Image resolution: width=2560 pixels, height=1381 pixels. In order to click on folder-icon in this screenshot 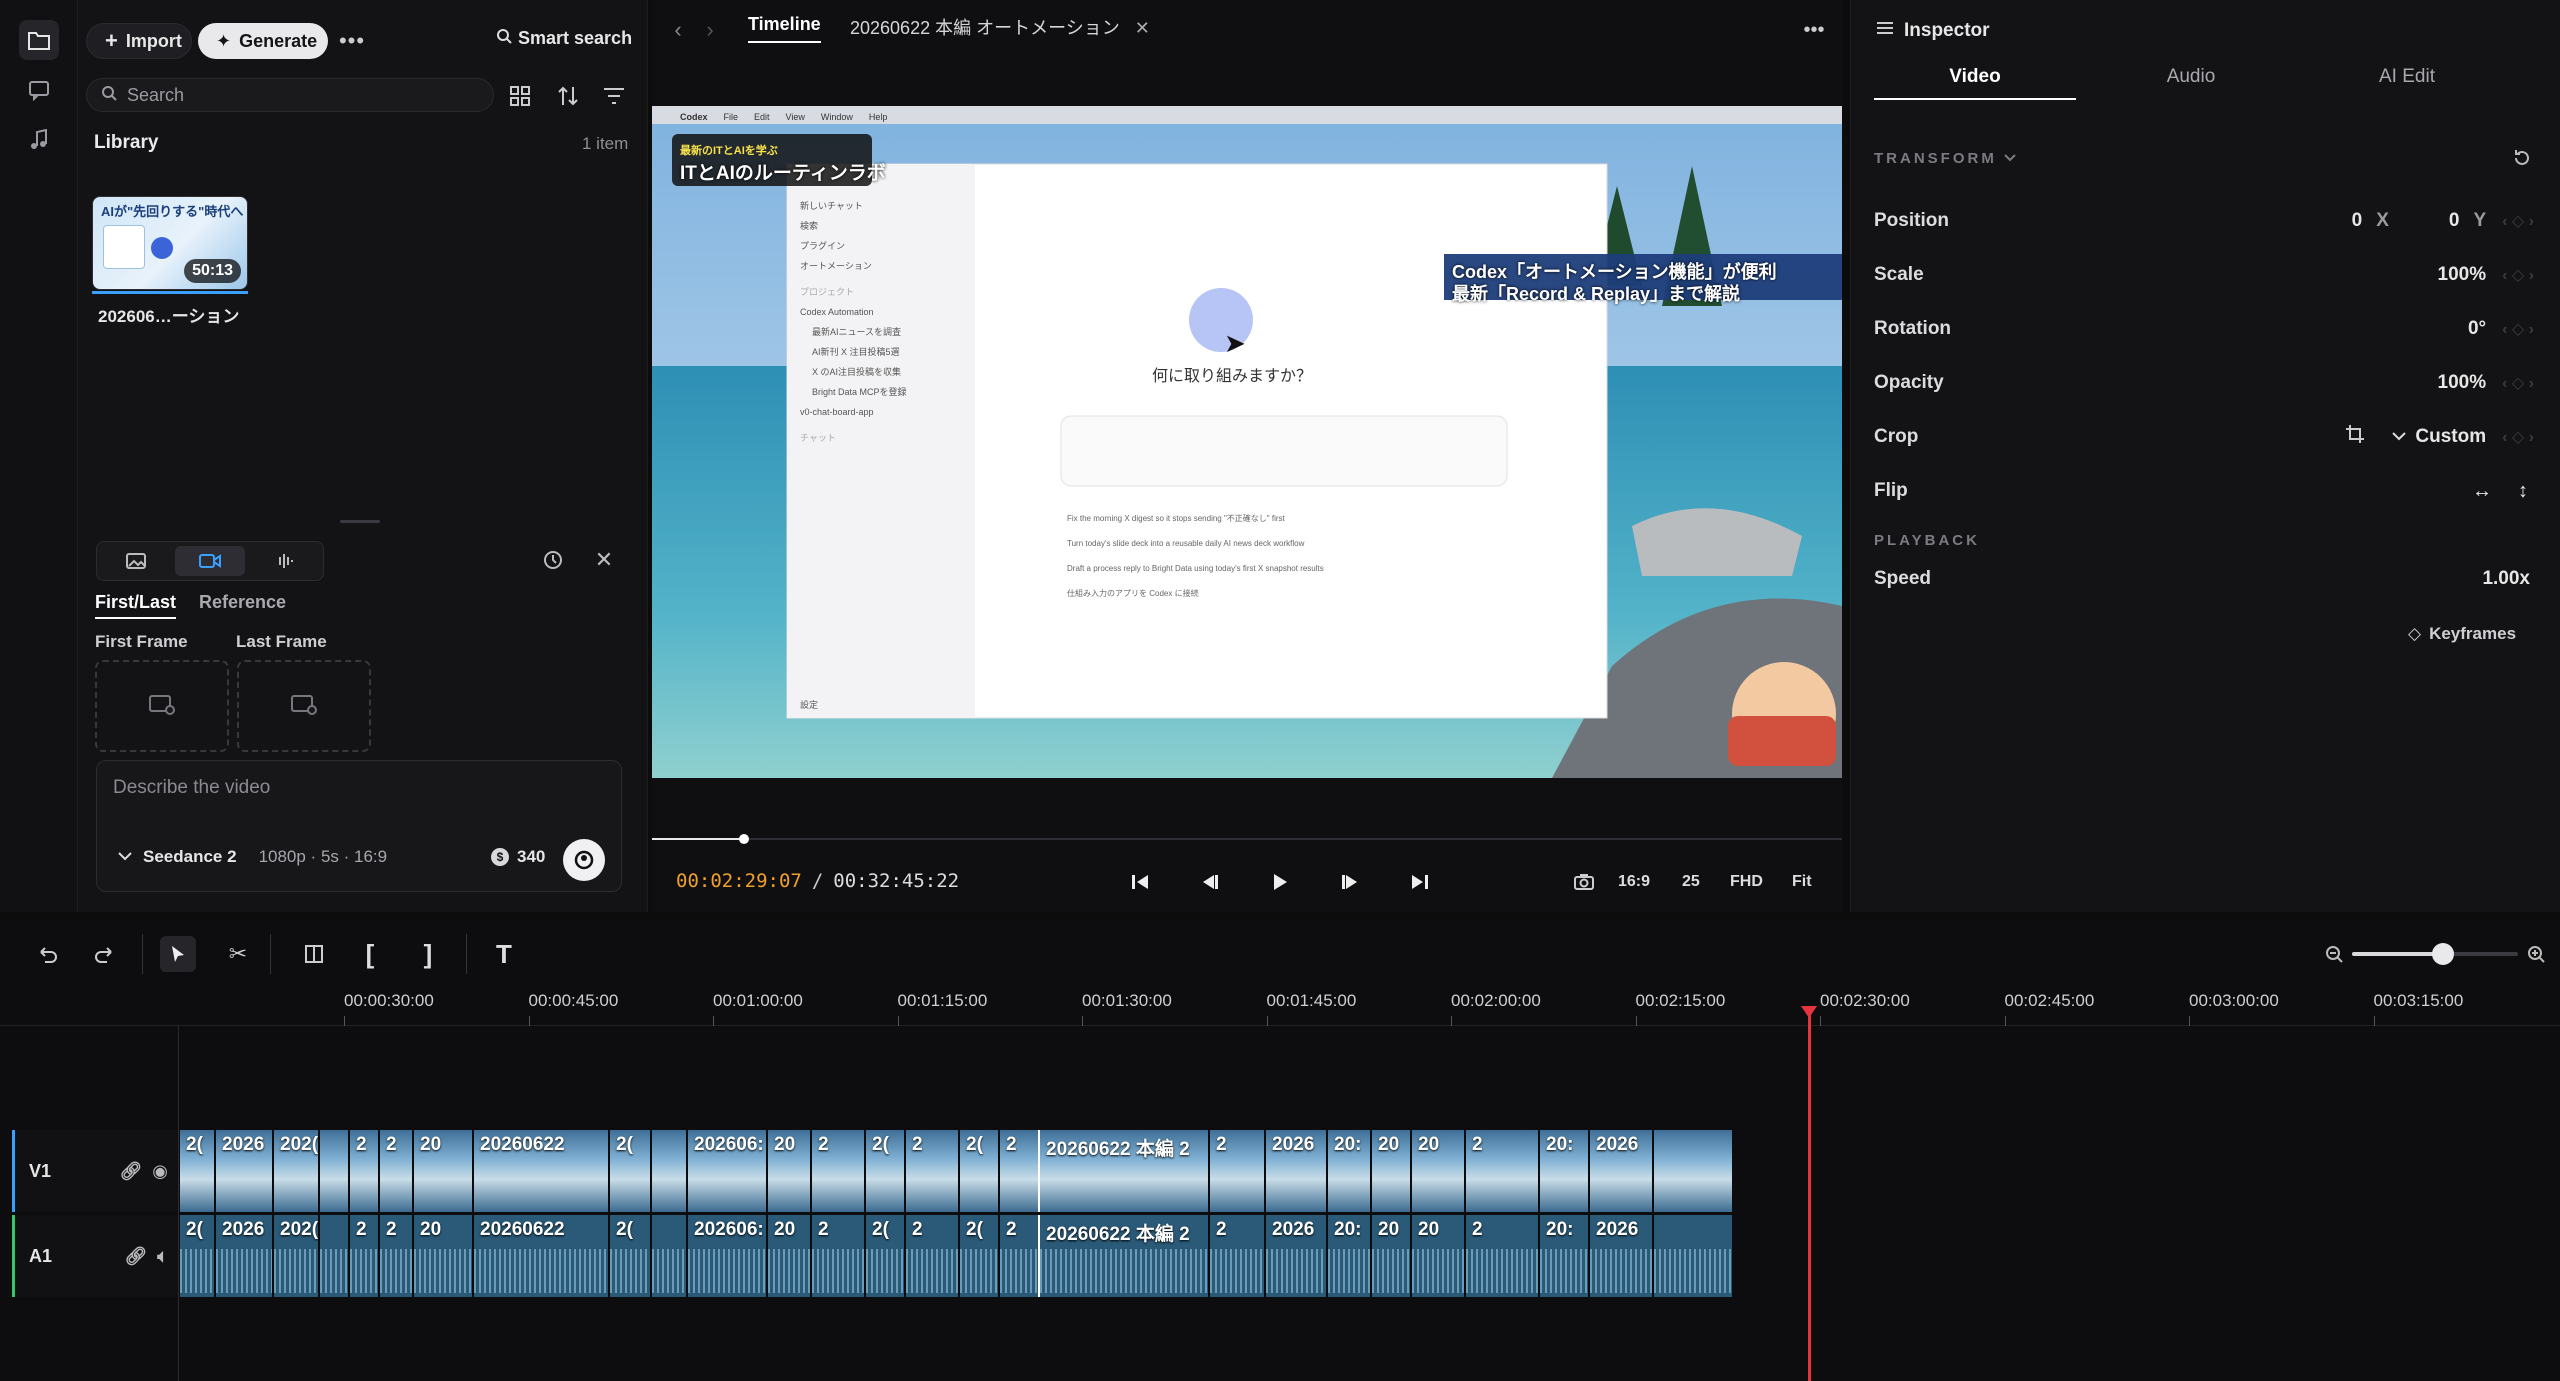, I will do `click(39, 40)`.